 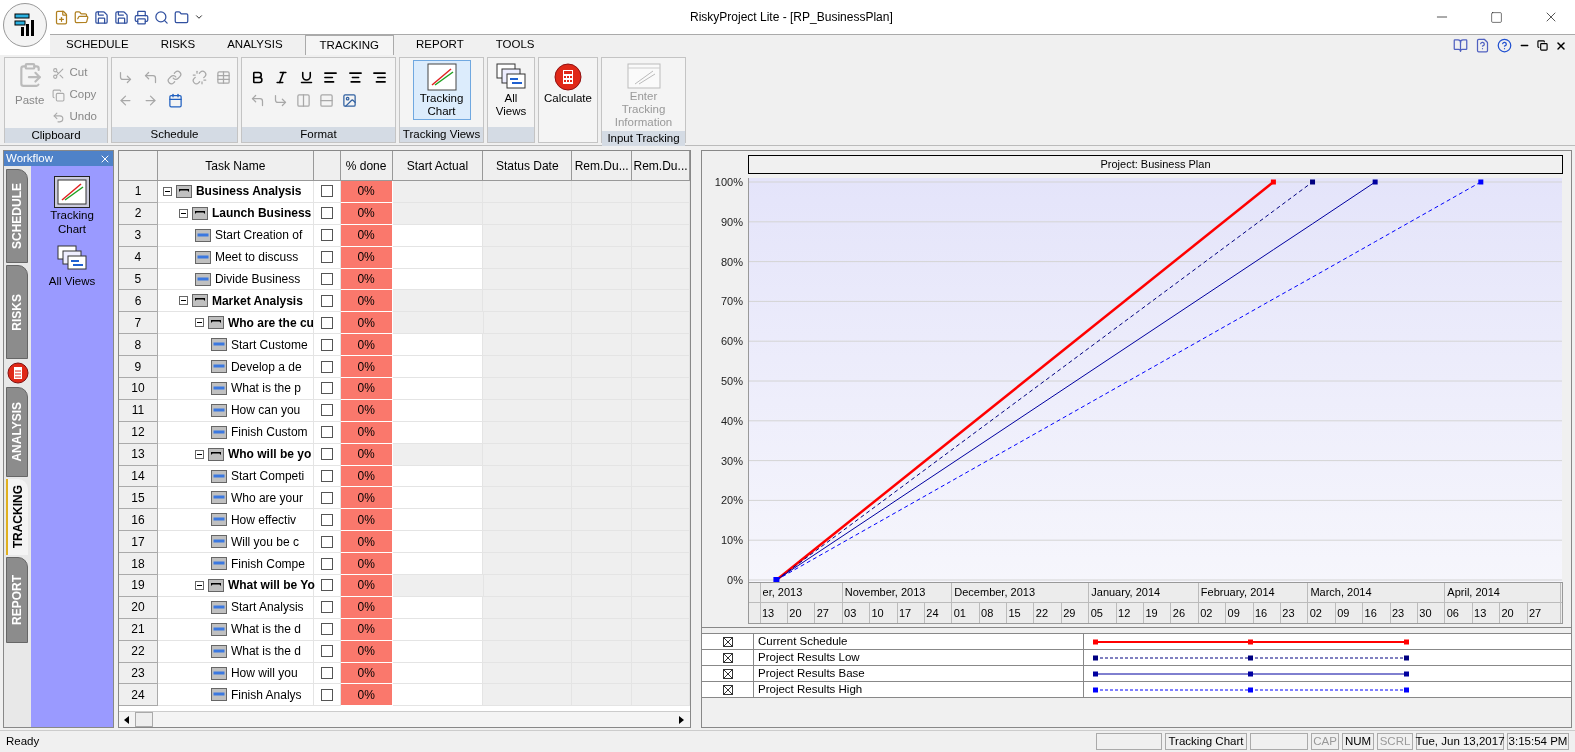 I want to click on help-book-icon, so click(x=1460, y=45).